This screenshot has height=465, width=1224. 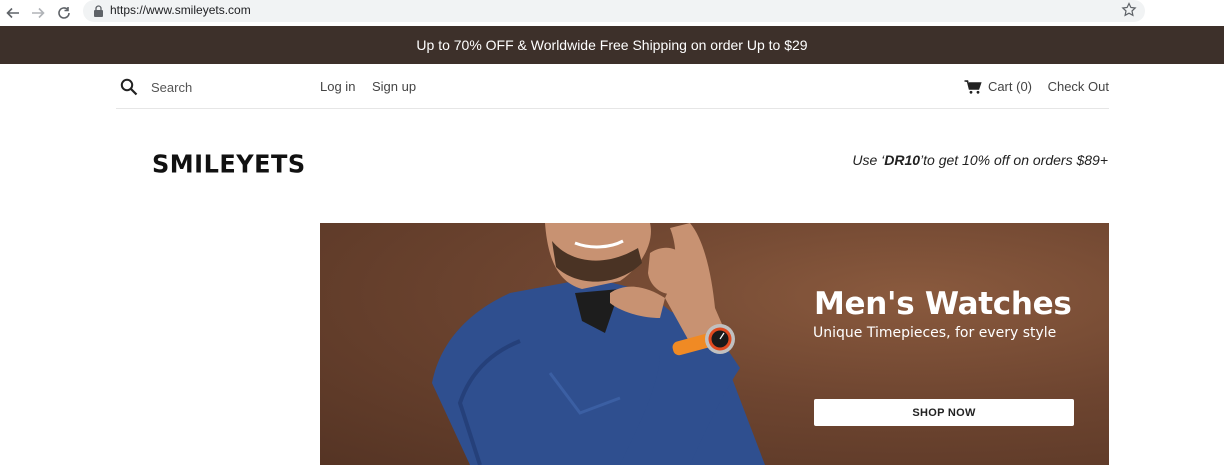 I want to click on coupon-suffix: ’to get 10% off on orders $89+, so click(x=1014, y=160).